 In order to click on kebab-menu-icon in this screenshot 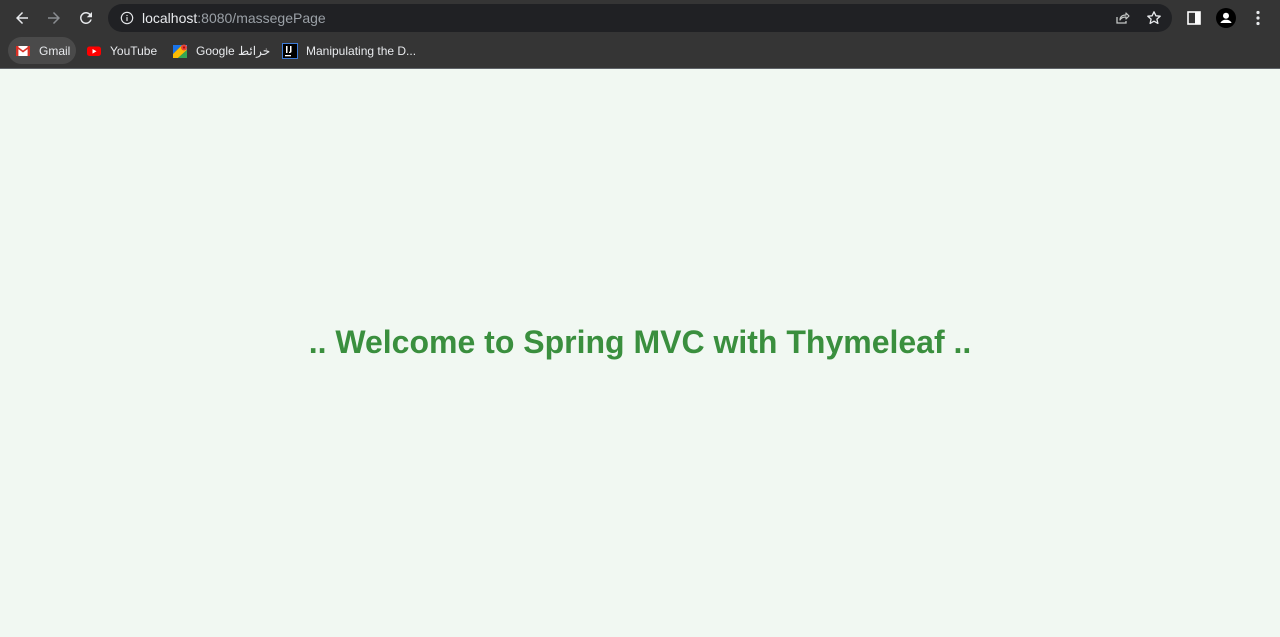, I will do `click(1258, 18)`.